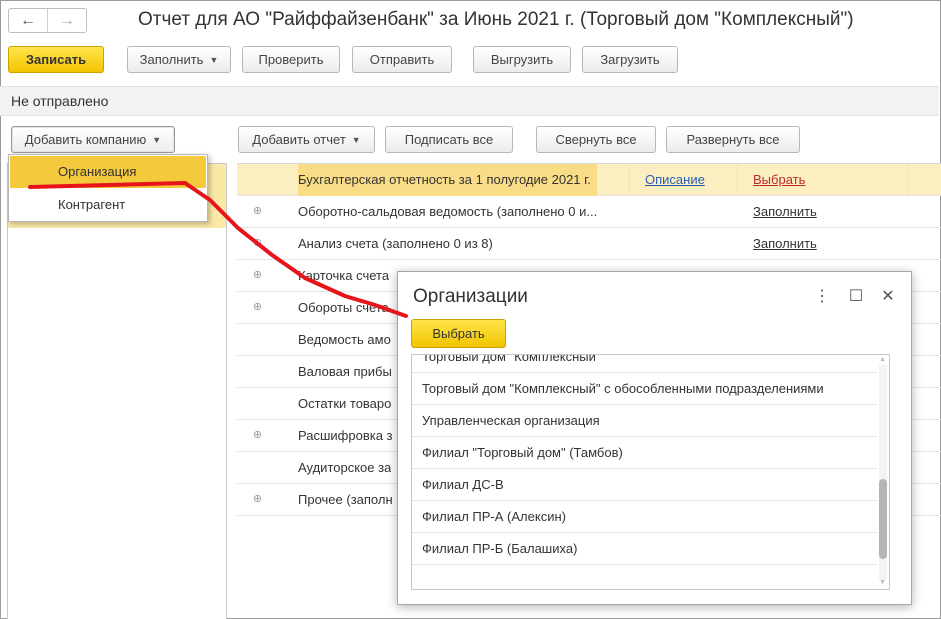 This screenshot has width=941, height=619. What do you see at coordinates (822, 296) in the screenshot?
I see `more-options-icon: ⋮` at bounding box center [822, 296].